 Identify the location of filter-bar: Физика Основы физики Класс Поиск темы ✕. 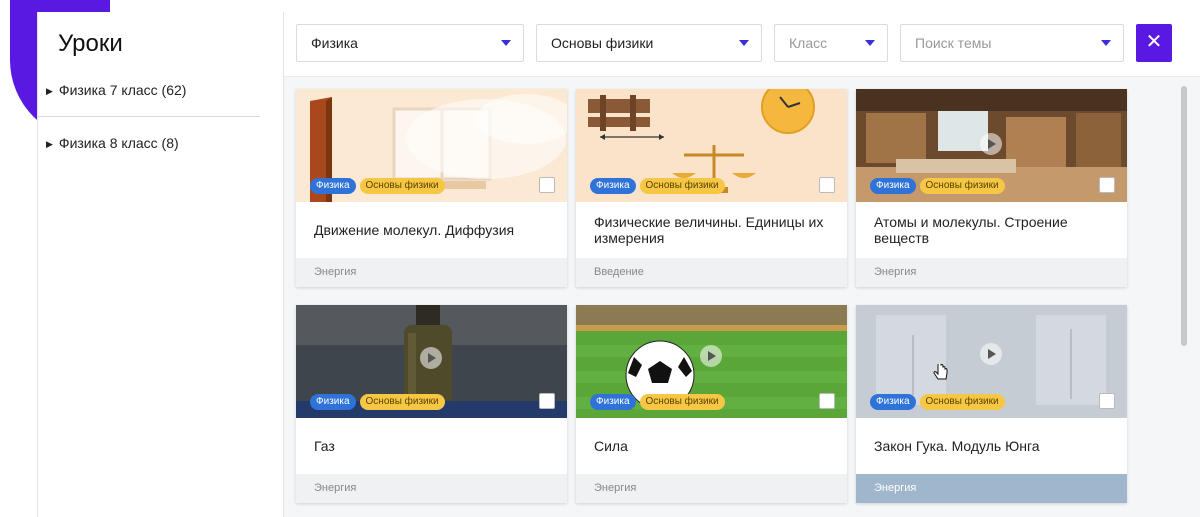
(741, 44).